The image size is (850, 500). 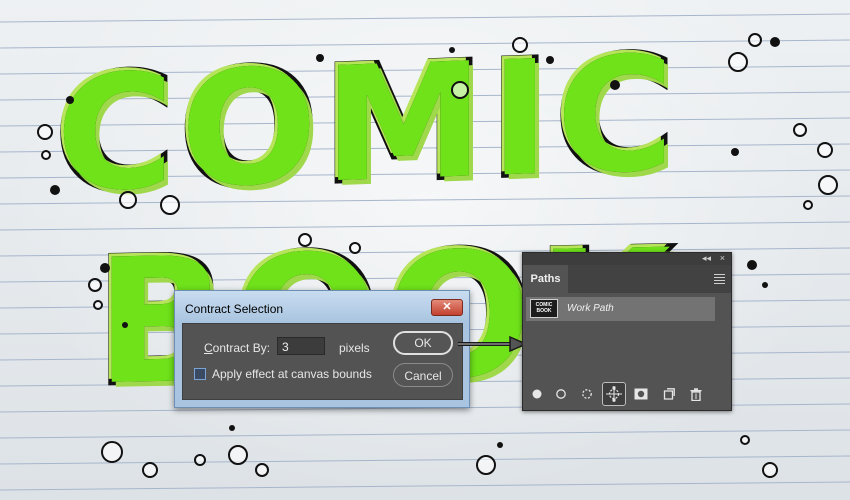 I want to click on make-work-path-icon, so click(x=614, y=394).